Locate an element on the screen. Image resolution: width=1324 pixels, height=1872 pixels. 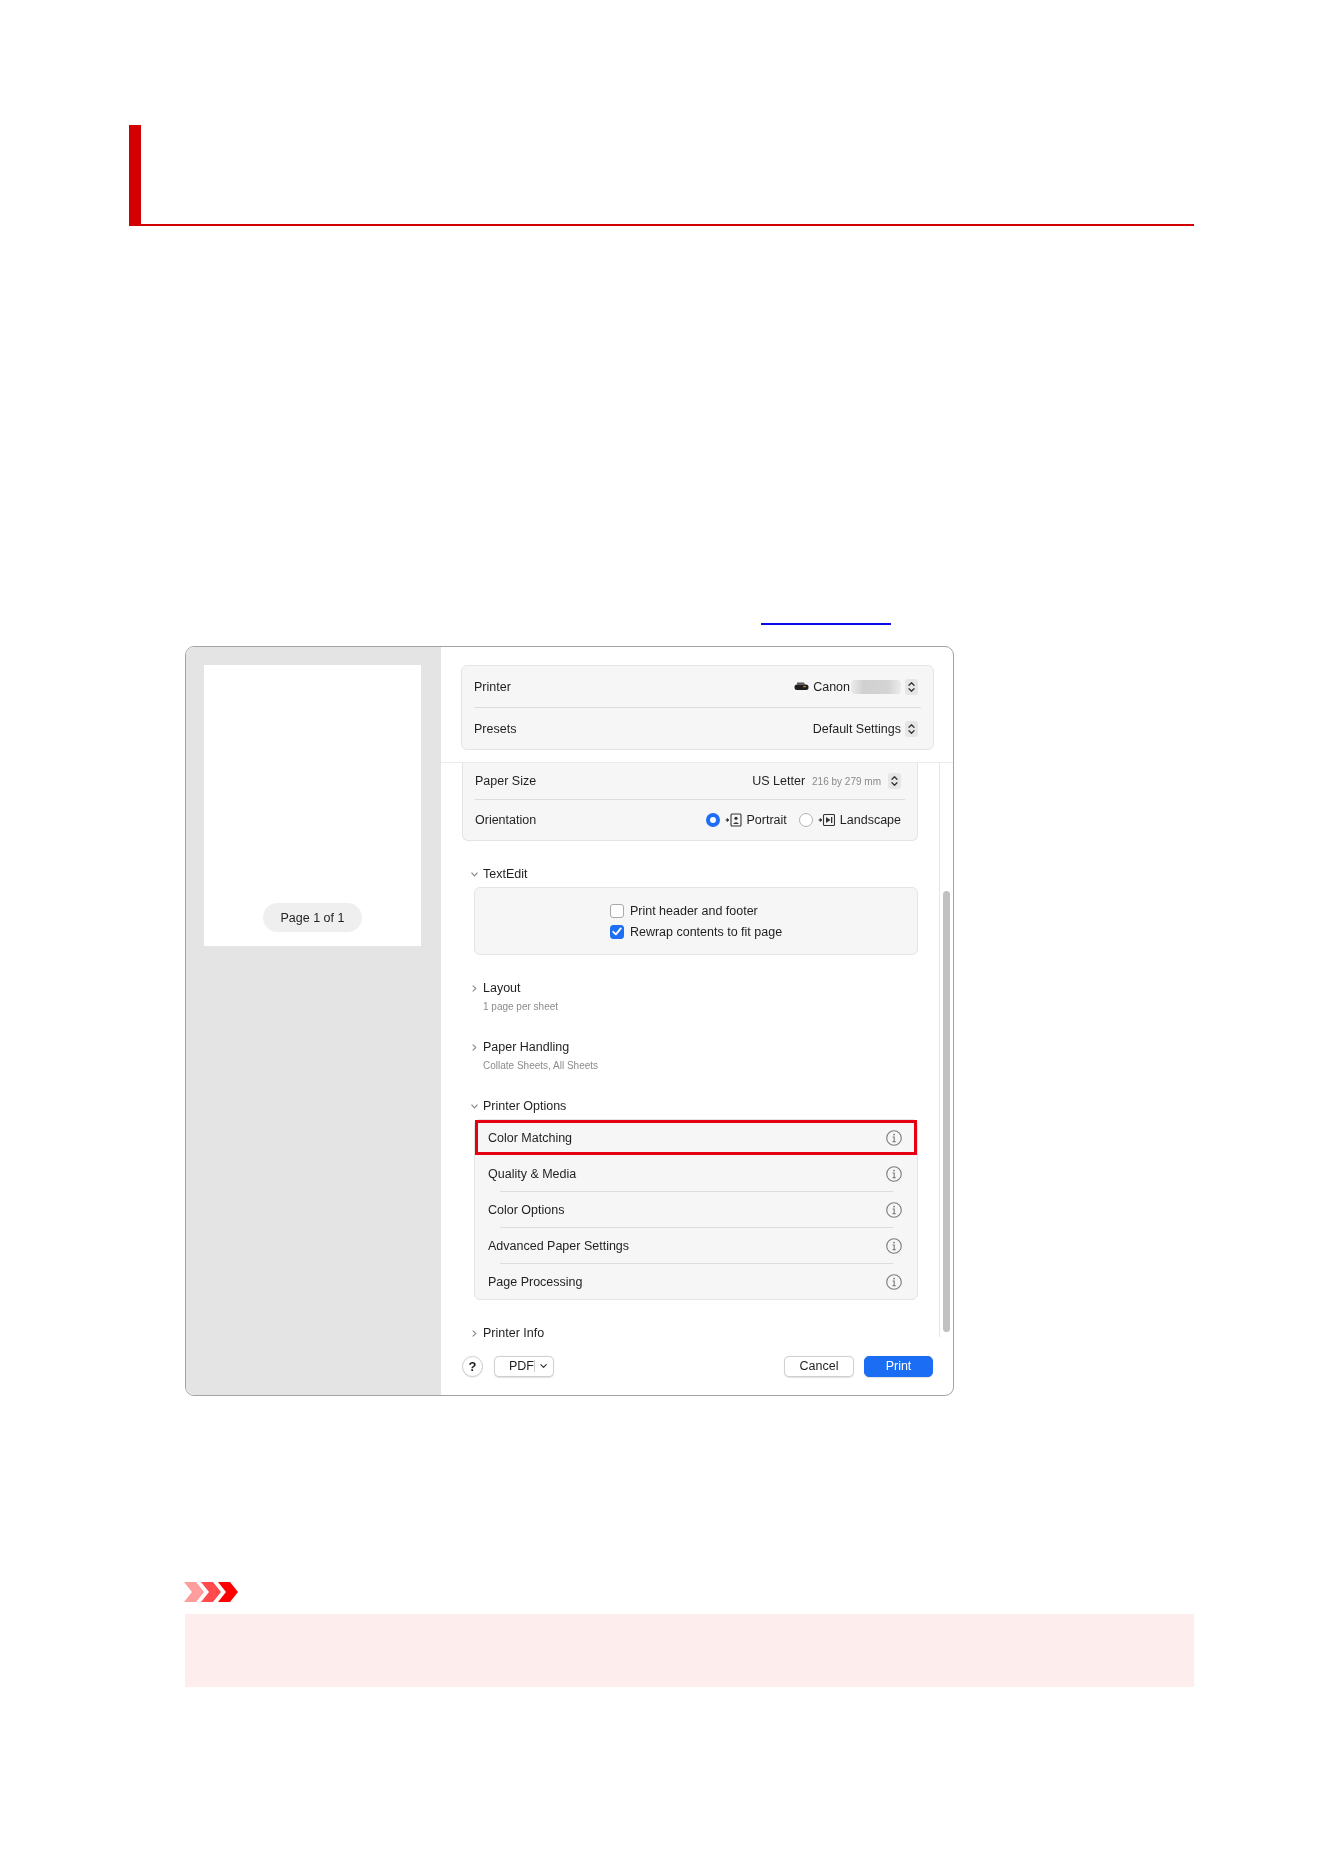
field-label: Orientation is located at coordinates (506, 820).